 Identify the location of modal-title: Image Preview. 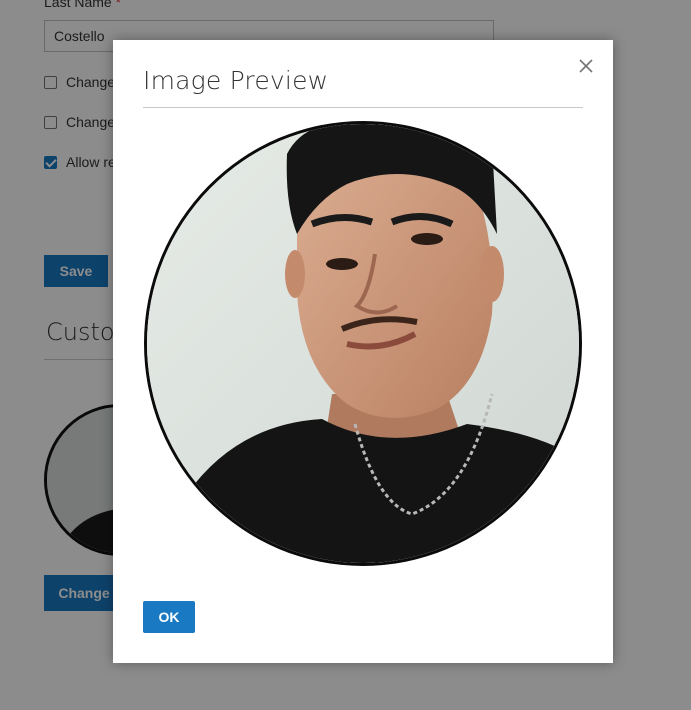
(236, 80).